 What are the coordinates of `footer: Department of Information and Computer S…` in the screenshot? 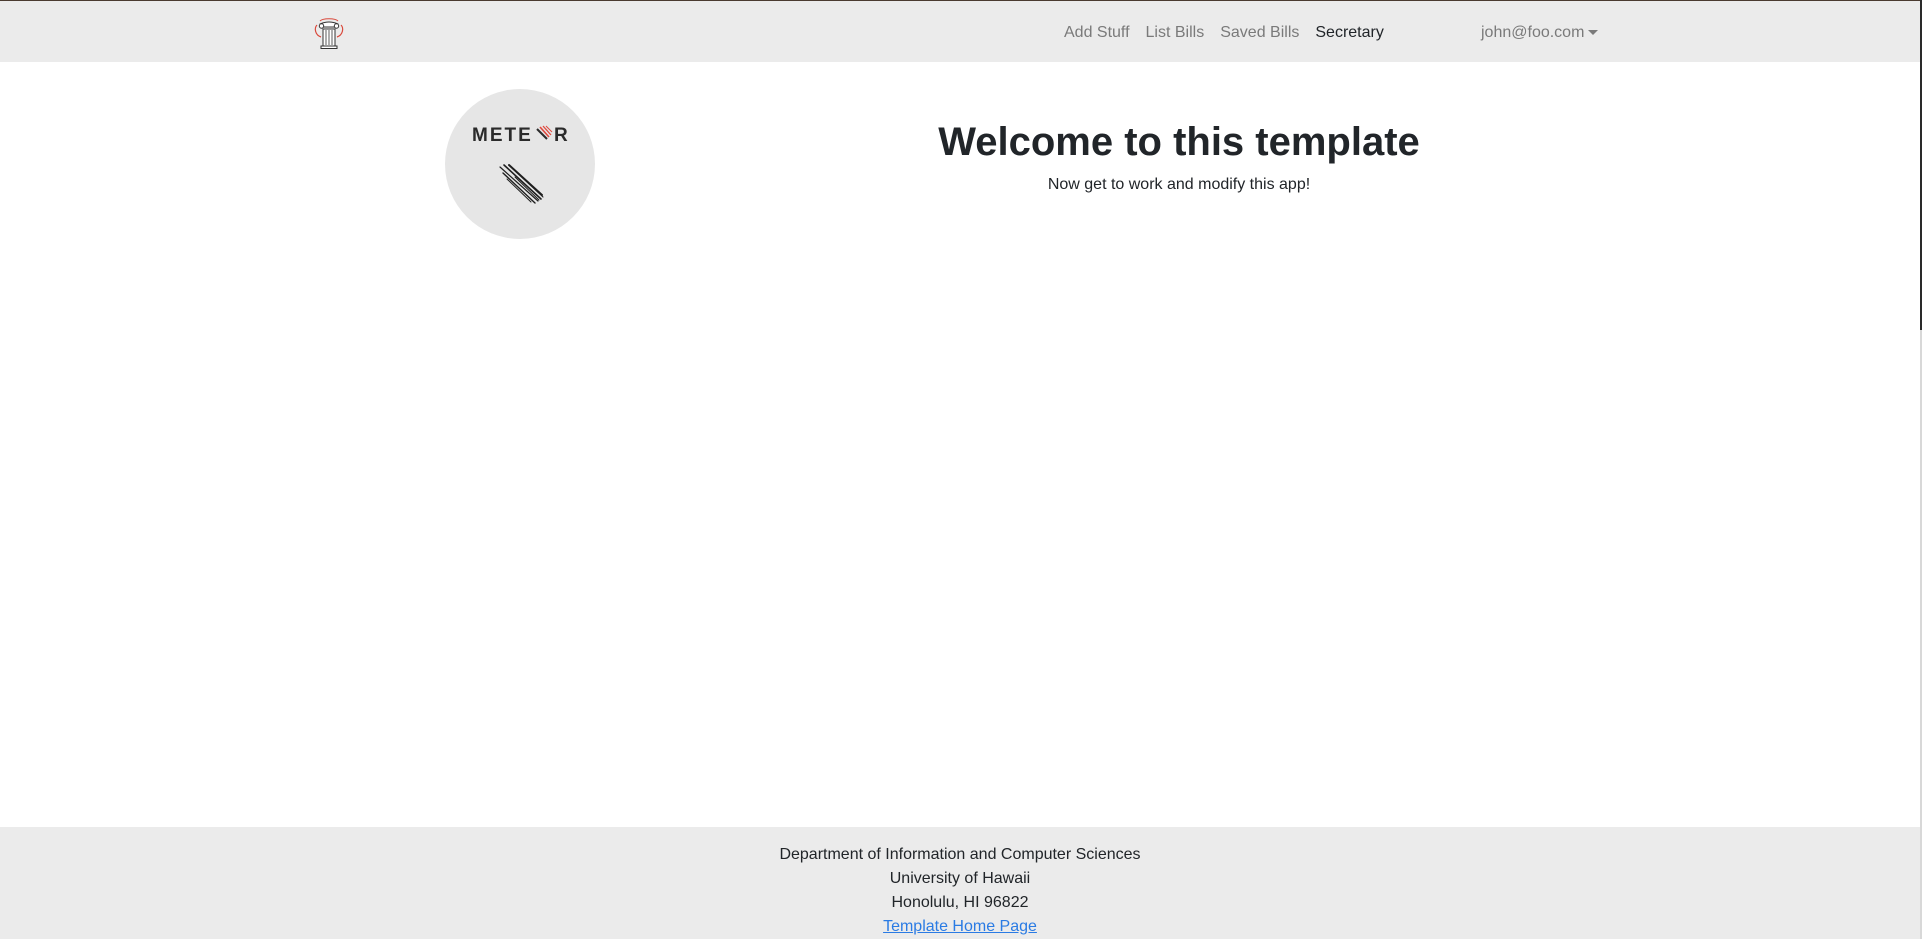 It's located at (960, 883).